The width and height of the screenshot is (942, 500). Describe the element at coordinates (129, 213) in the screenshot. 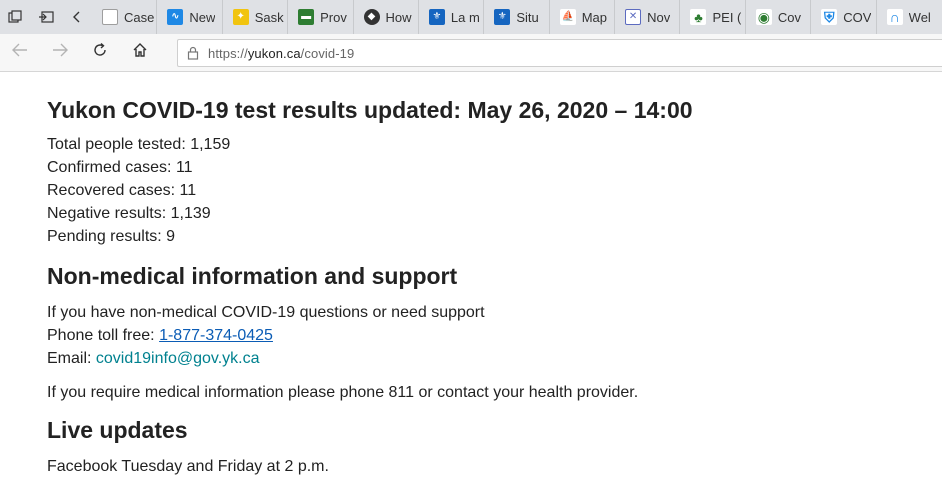

I see `negative-results: Negative results: 1,139` at that location.